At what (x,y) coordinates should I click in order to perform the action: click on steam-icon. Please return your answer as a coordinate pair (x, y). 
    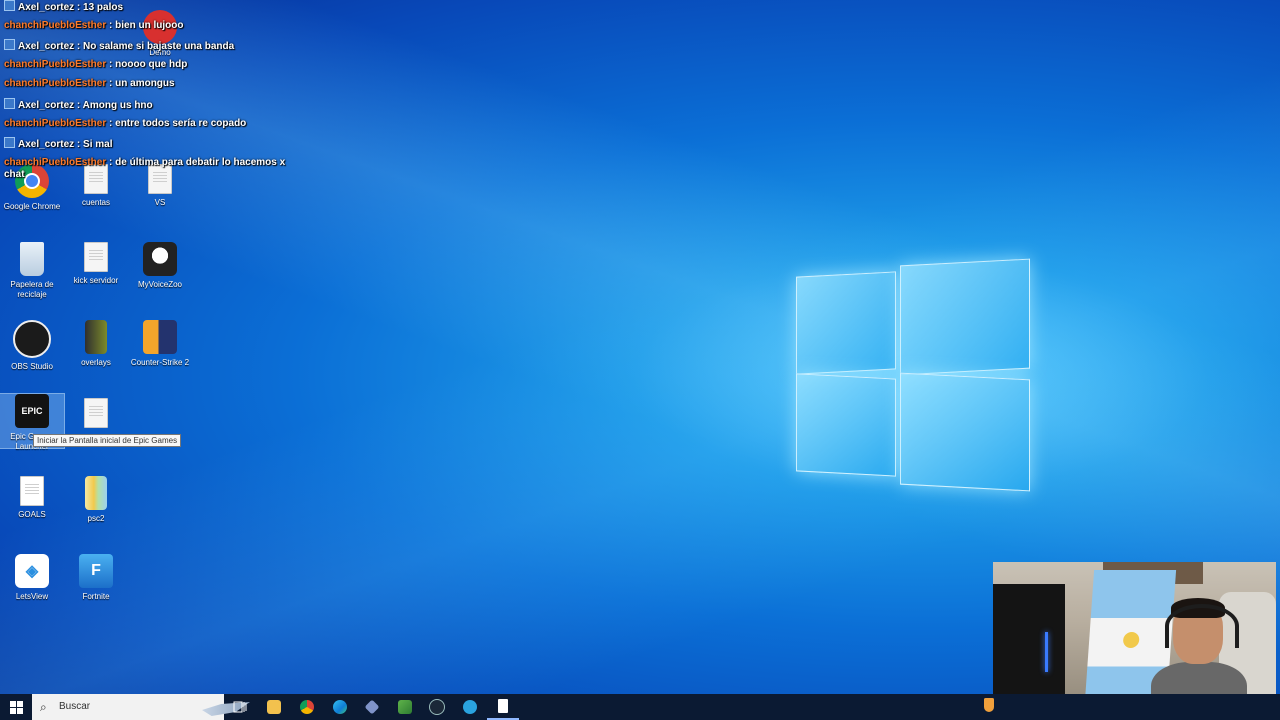
    Looking at the image, I should click on (437, 707).